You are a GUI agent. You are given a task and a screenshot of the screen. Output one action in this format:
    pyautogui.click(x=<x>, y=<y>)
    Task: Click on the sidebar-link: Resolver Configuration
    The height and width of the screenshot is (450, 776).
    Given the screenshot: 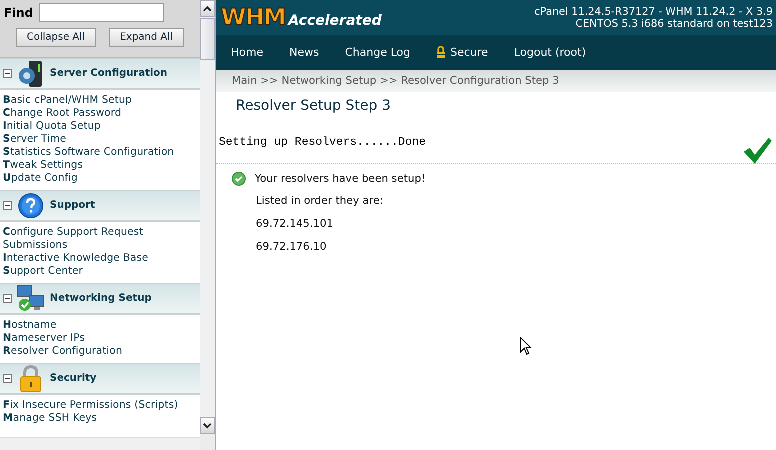 What is the action you would take?
    pyautogui.click(x=98, y=351)
    